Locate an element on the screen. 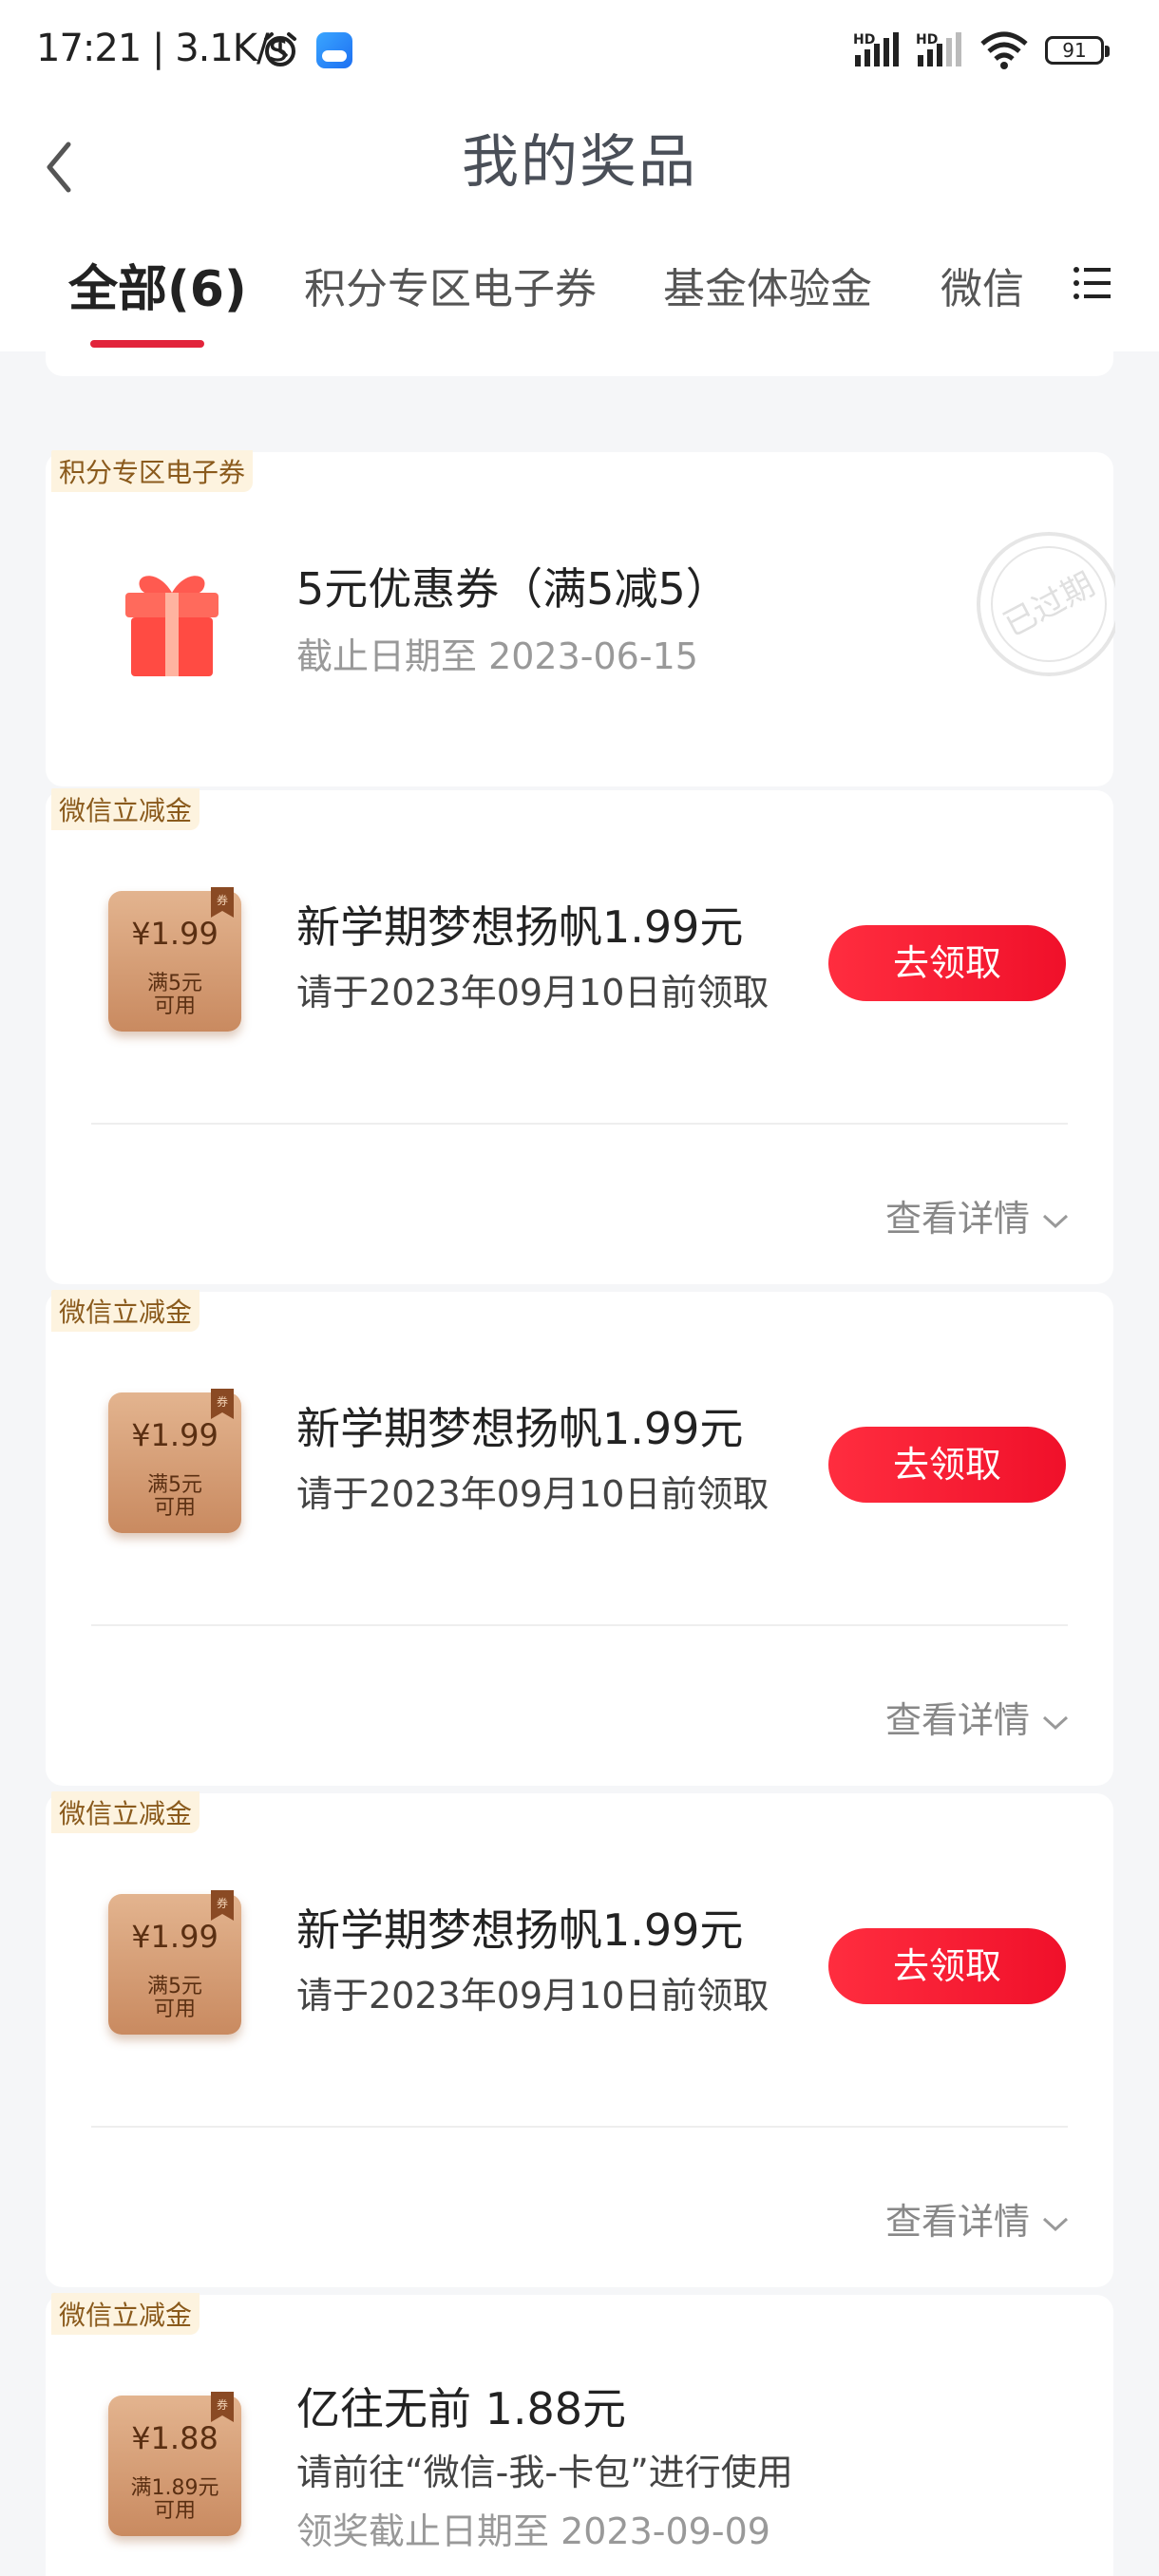  prize-card-partial is located at coordinates (579, 363).